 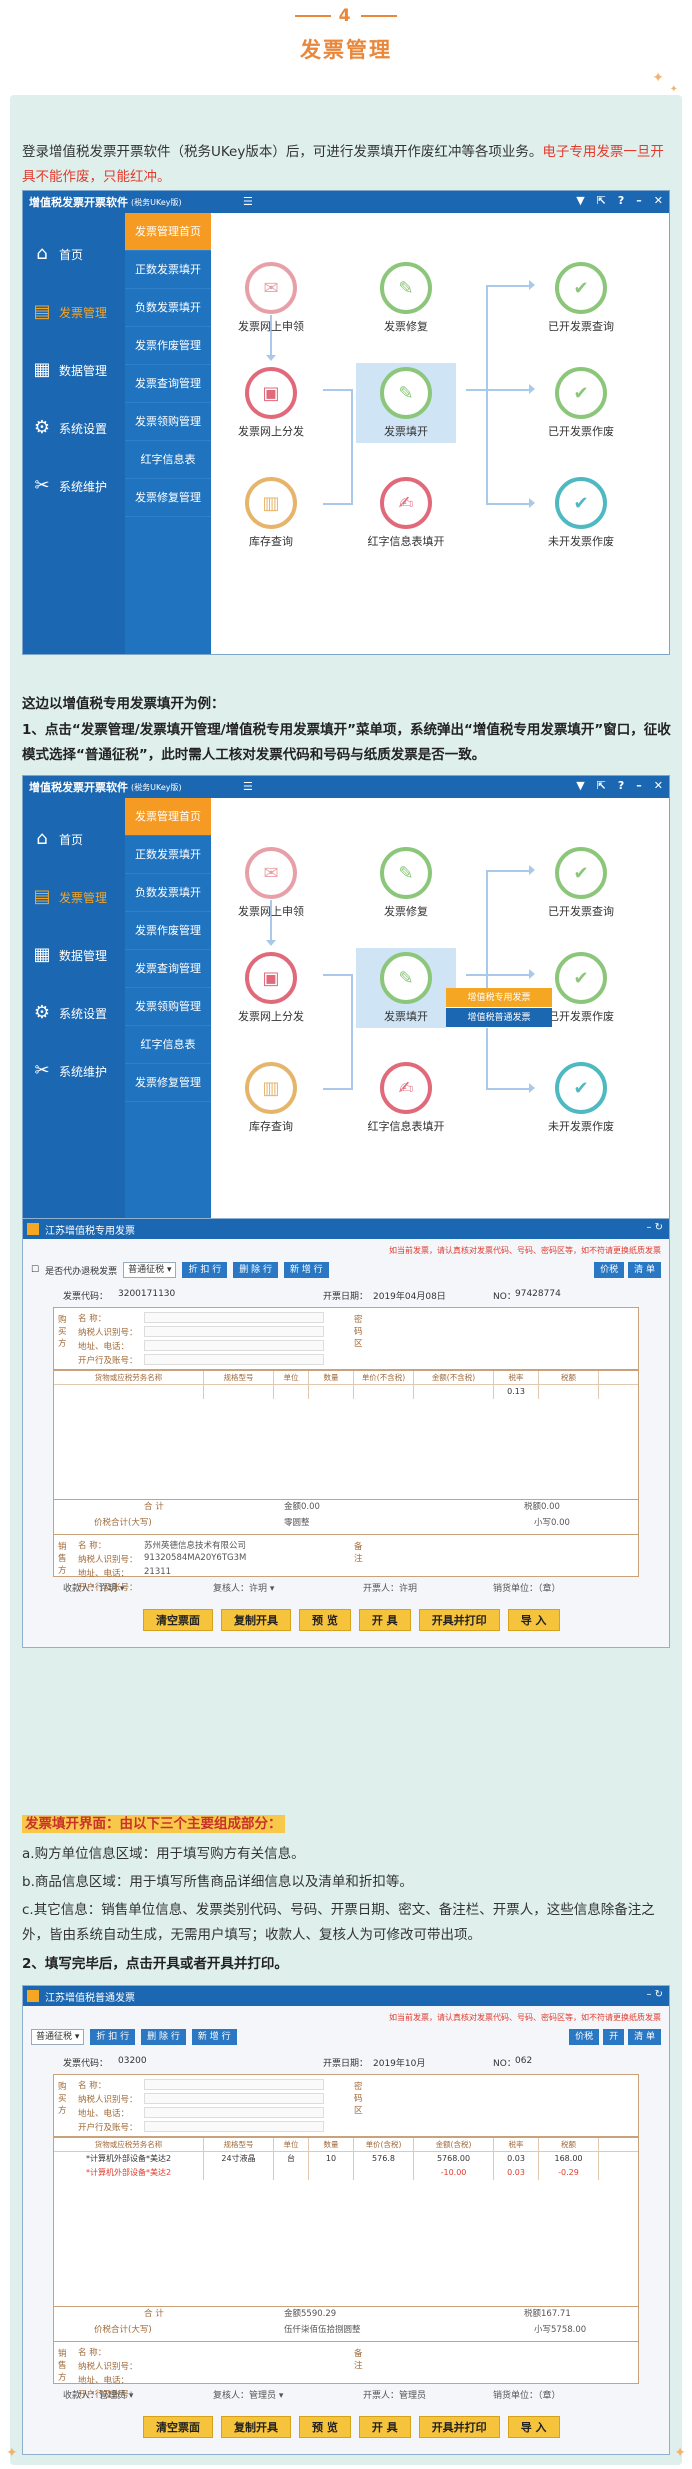 I want to click on nav-item: ✂ 系统维护, so click(x=74, y=1071).